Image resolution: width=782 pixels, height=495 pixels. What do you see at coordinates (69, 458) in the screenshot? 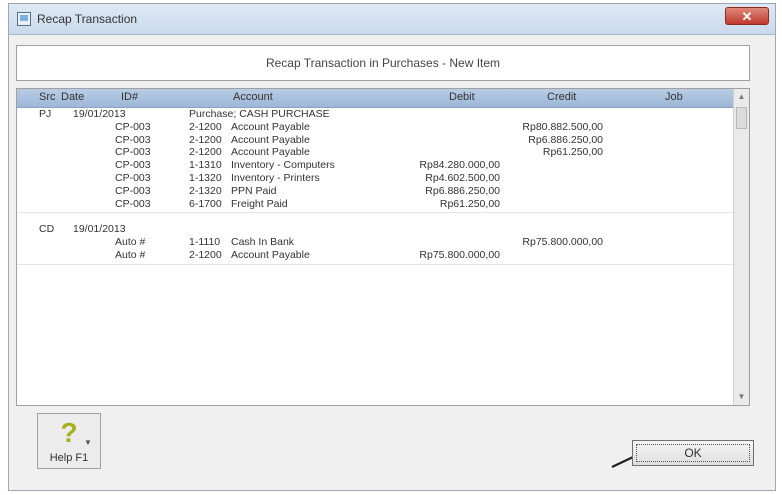
I see `help-button-label: Help F1` at bounding box center [69, 458].